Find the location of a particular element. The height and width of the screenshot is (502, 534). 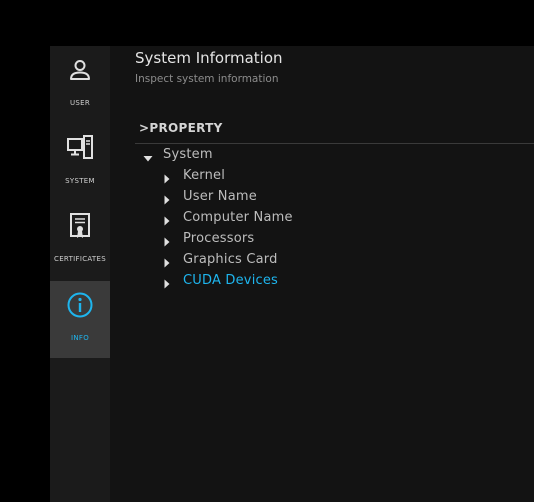

tree-item-label: Computer Name is located at coordinates (238, 217).